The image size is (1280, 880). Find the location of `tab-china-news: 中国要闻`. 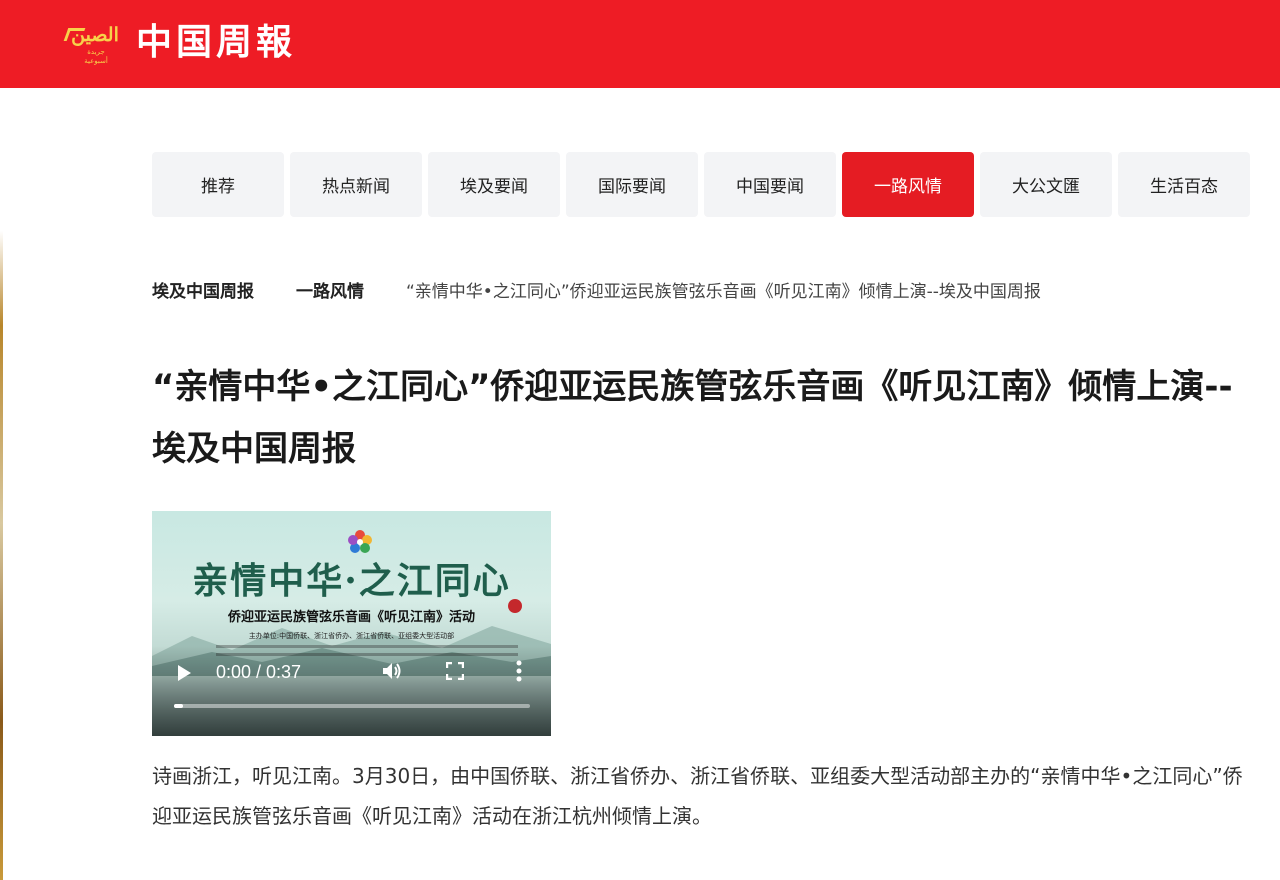

tab-china-news: 中国要闻 is located at coordinates (770, 184).